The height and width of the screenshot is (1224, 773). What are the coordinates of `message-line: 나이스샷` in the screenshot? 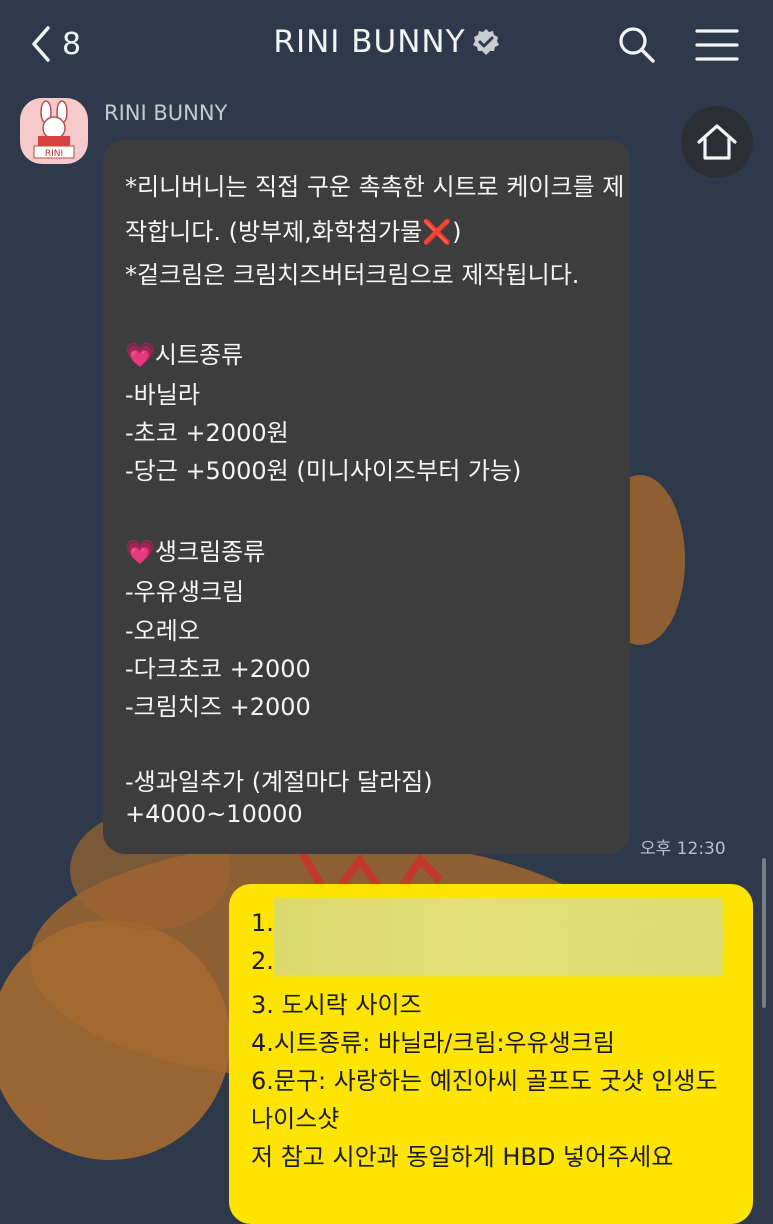 It's located at (295, 1119).